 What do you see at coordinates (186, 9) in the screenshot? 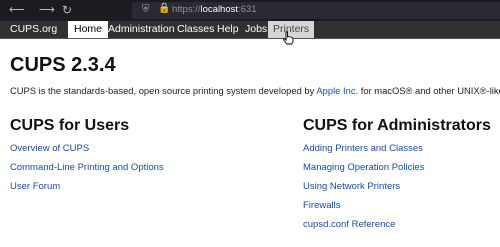
I see `url-scheme: https://` at bounding box center [186, 9].